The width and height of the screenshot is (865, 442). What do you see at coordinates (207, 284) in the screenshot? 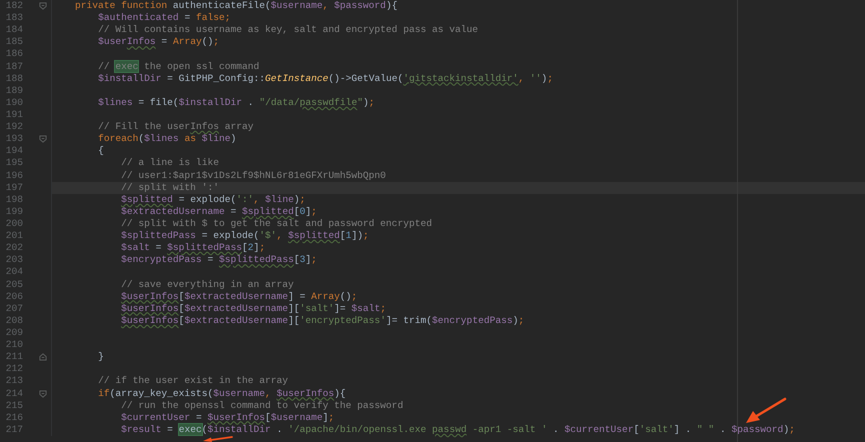
I see `code-line: // save everything in an array` at bounding box center [207, 284].